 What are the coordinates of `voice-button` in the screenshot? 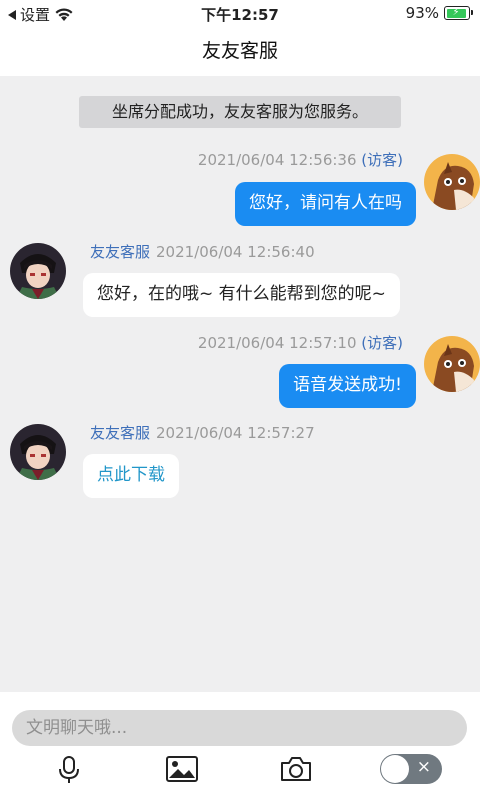 It's located at (69, 772).